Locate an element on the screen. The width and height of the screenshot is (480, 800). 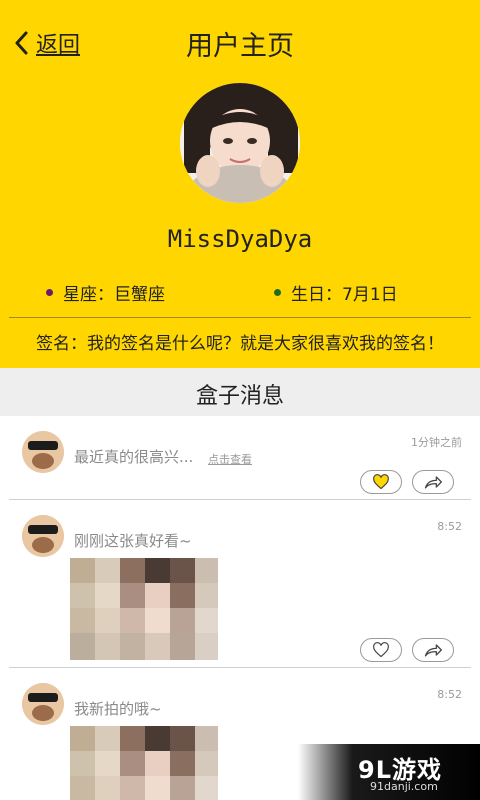
page-title: 用户主页 is located at coordinates (240, 46).